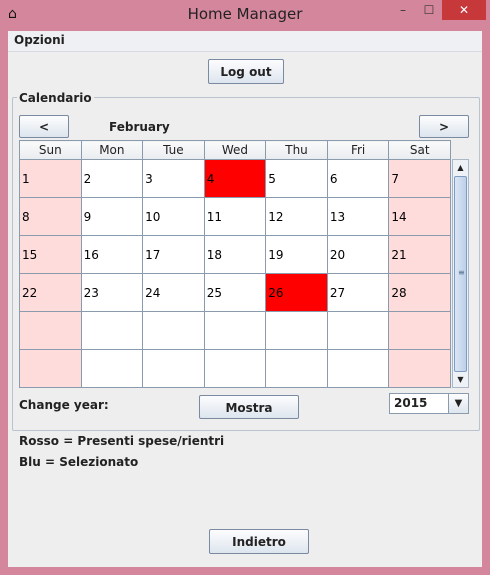 The width and height of the screenshot is (490, 575). I want to click on day-cell: 27, so click(358, 292).